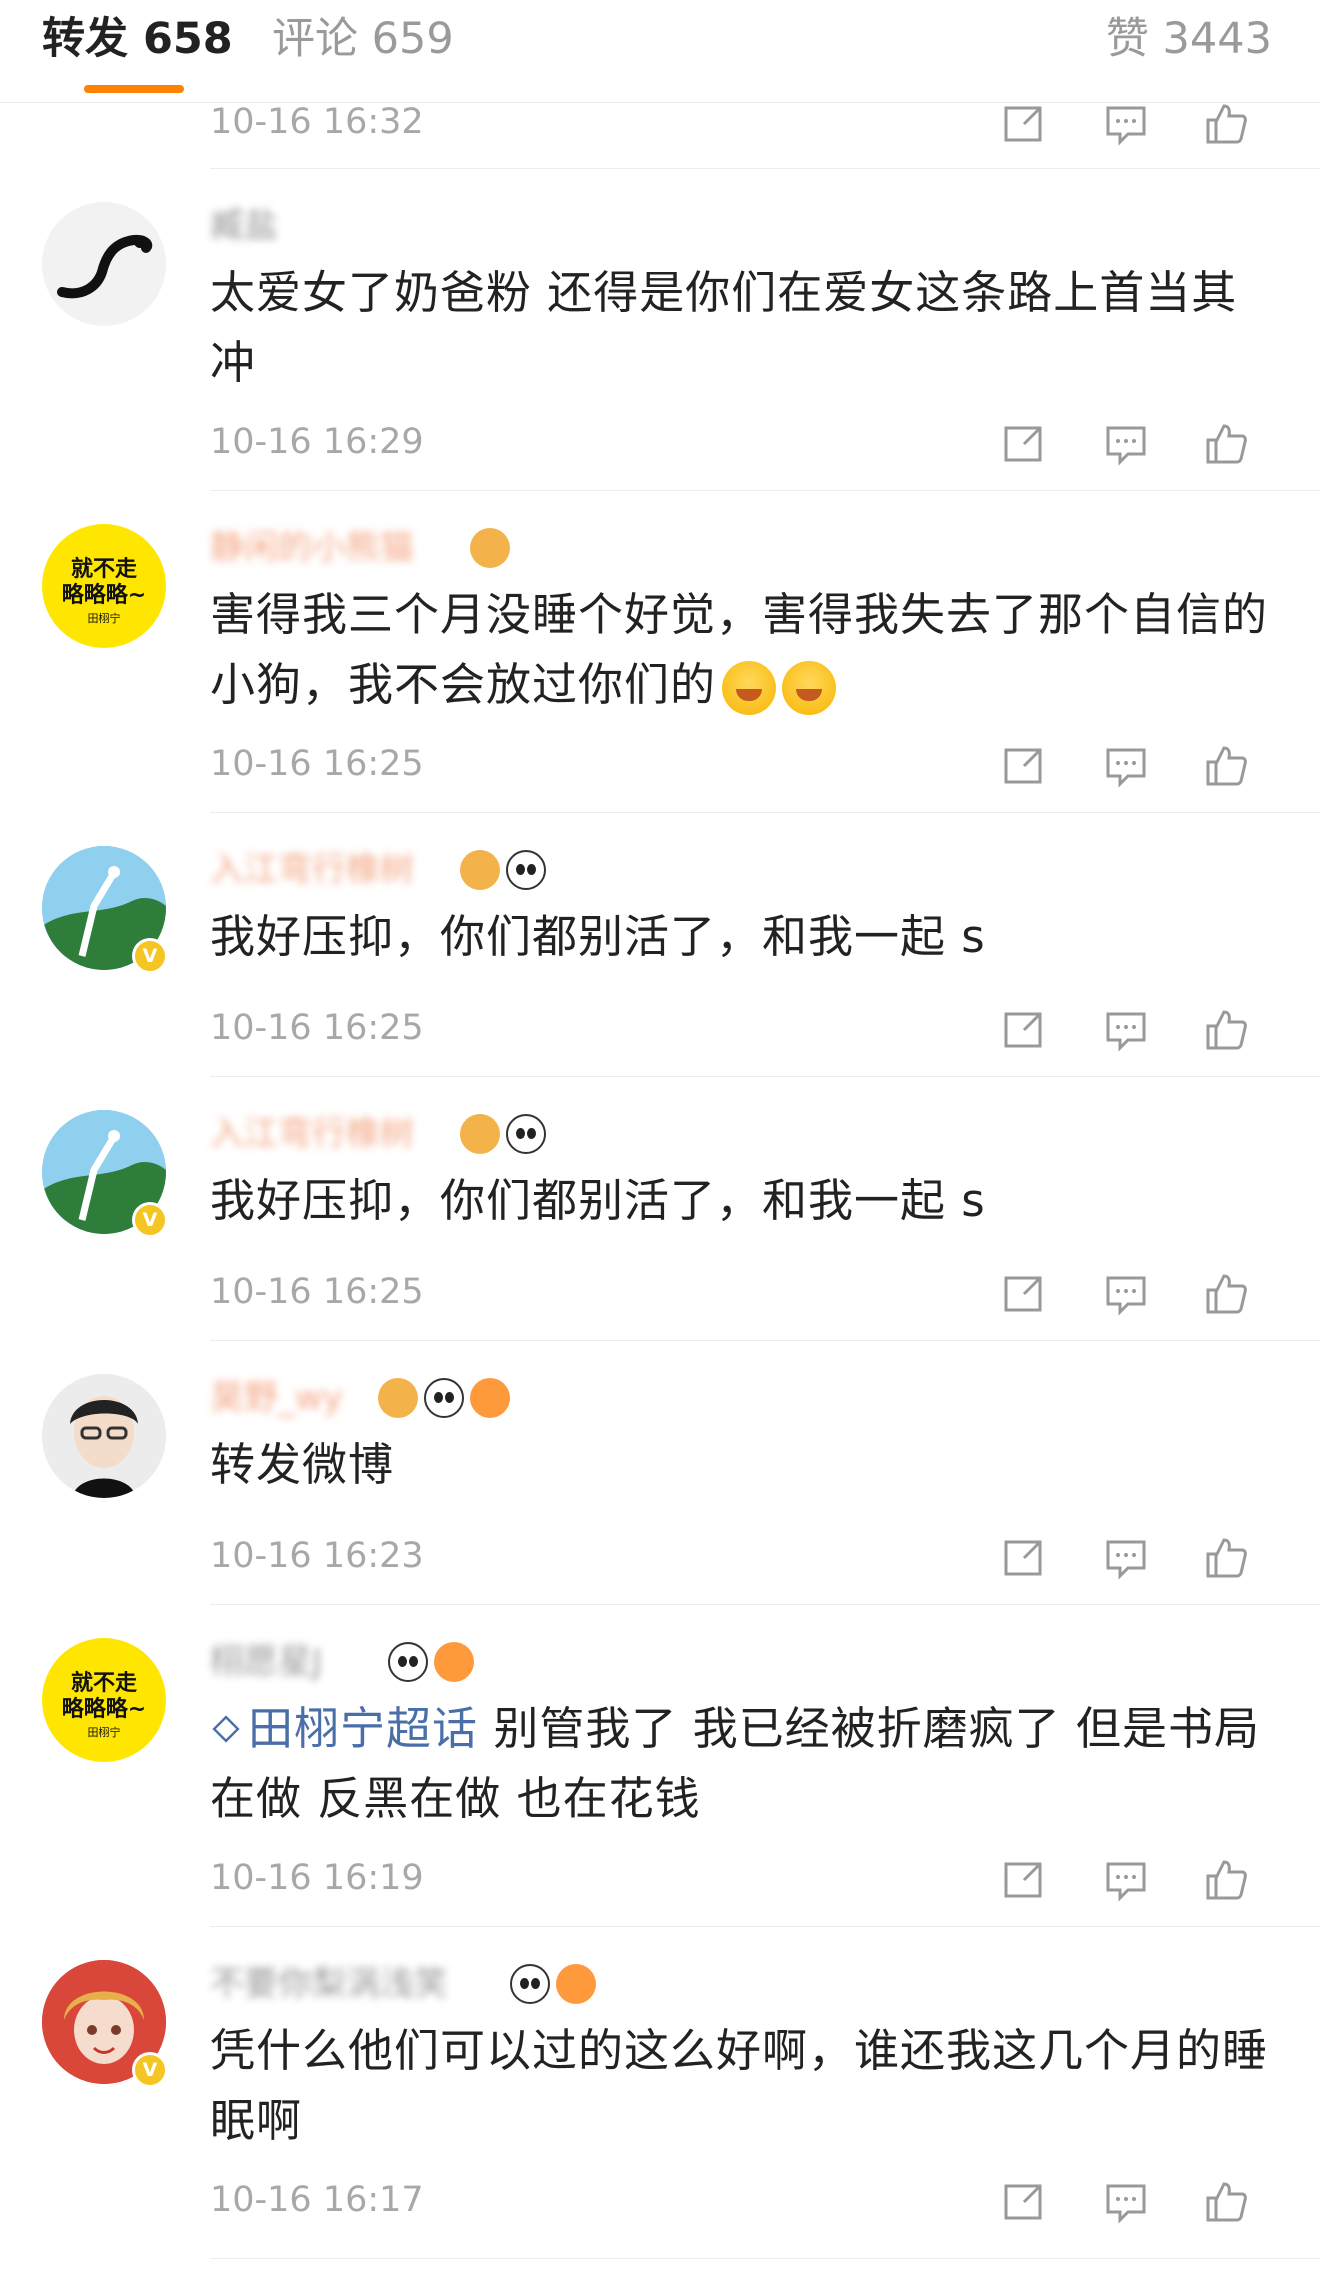 This screenshot has width=1320, height=2285. What do you see at coordinates (329, 1984) in the screenshot?
I see `username: 不要你梨涡浅笑` at bounding box center [329, 1984].